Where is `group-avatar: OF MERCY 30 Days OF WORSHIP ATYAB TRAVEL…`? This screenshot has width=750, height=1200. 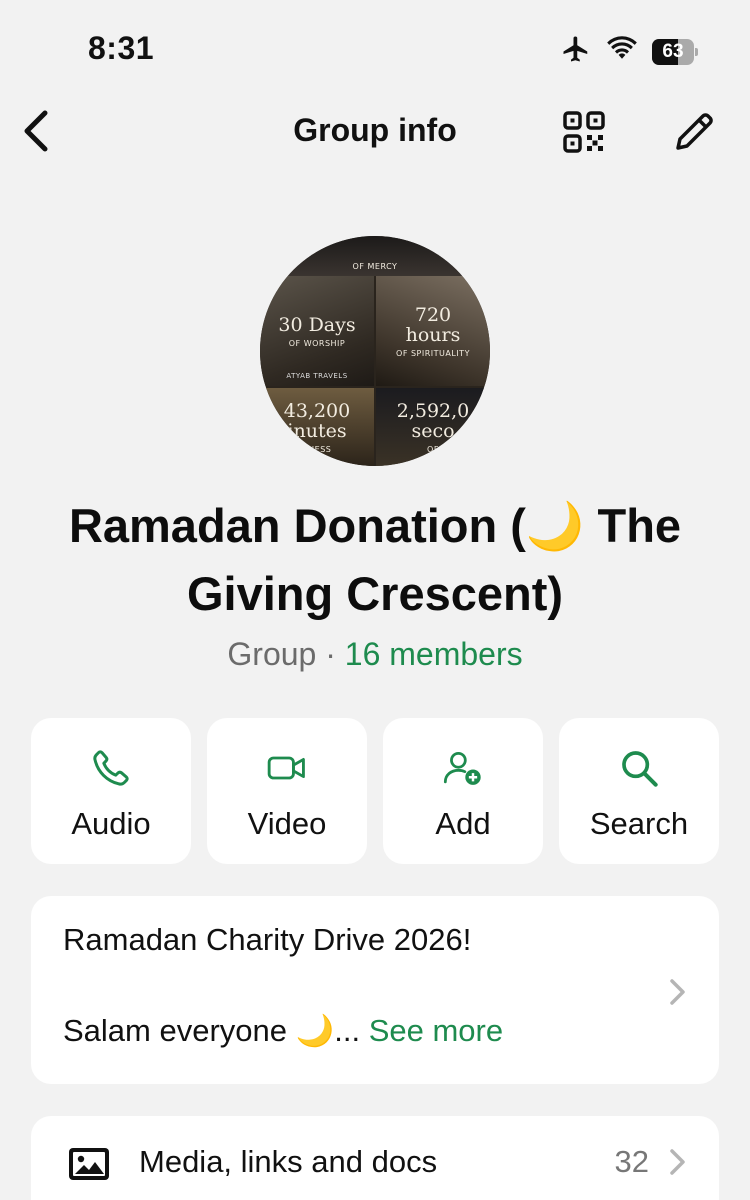
group-avatar: OF MERCY 30 Days OF WORSHIP ATYAB TRAVEL… is located at coordinates (375, 351).